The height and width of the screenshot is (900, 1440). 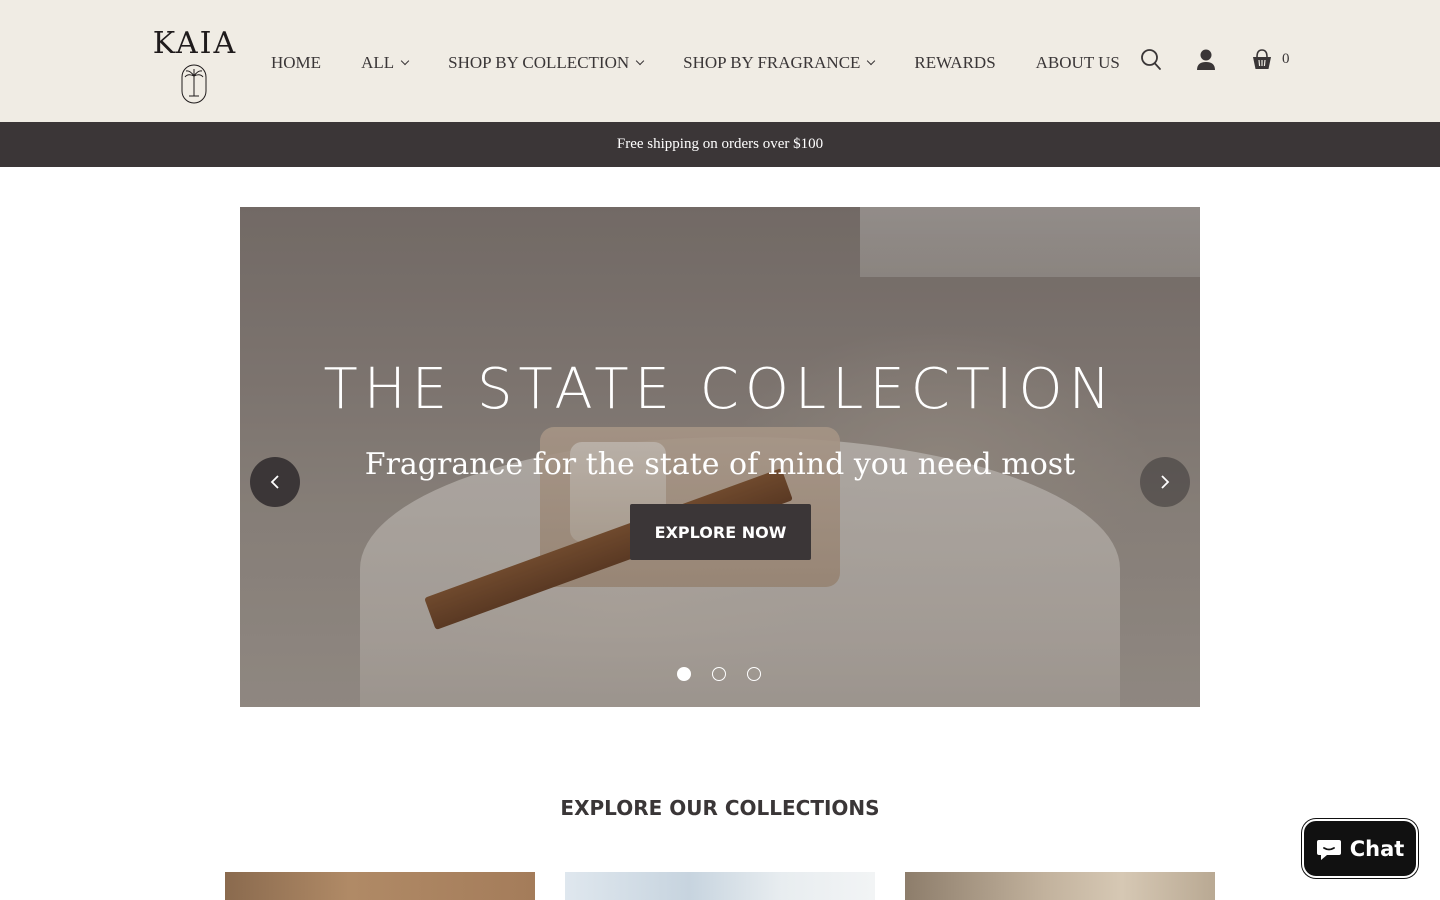 I want to click on nav-shop-by-collection: SHOP BY COLLECTION, so click(x=546, y=63).